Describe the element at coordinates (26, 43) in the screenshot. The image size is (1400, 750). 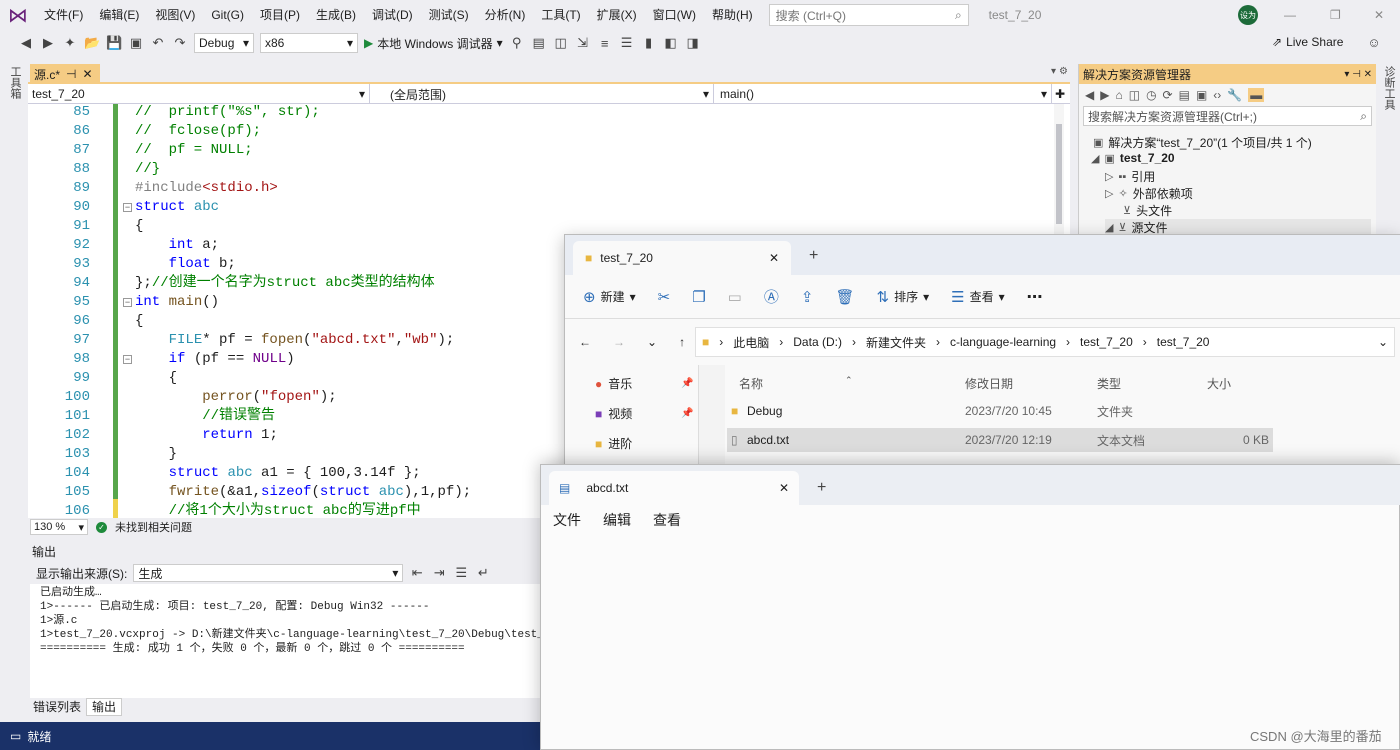
I see `back-icon: ◀` at that location.